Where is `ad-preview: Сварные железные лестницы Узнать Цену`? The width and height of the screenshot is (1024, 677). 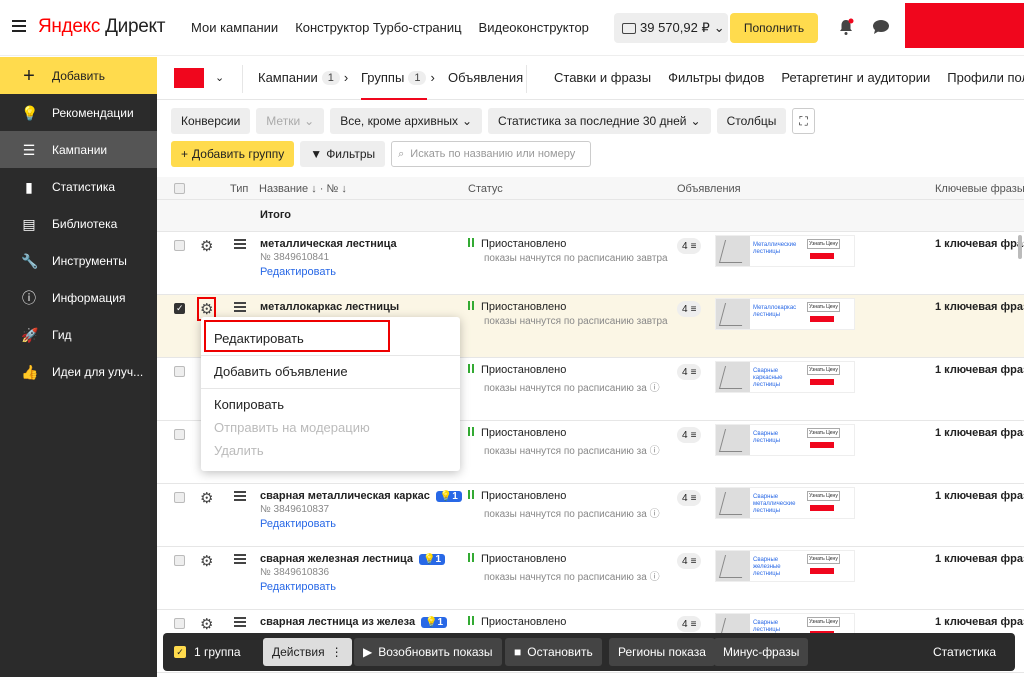 ad-preview: Сварные железные лестницы Узнать Цену is located at coordinates (785, 566).